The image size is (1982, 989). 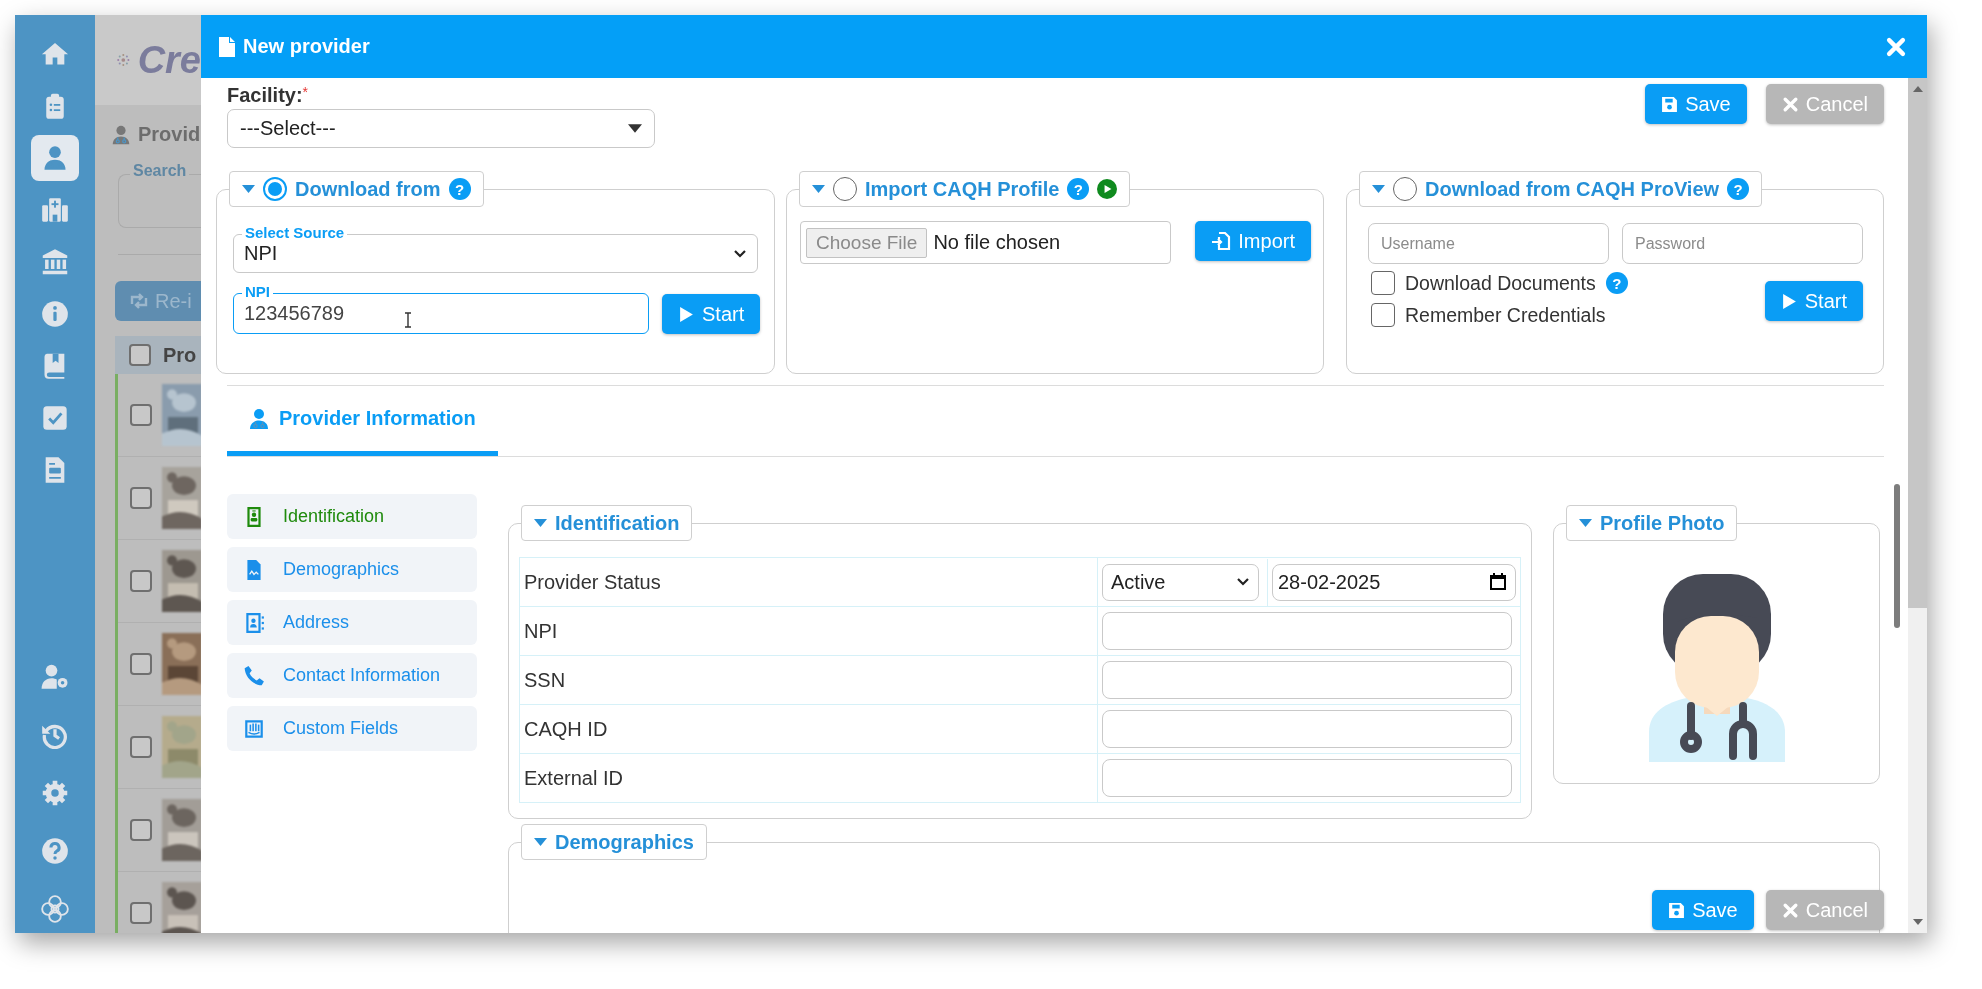 What do you see at coordinates (55, 677) in the screenshot?
I see `user-gear-icon` at bounding box center [55, 677].